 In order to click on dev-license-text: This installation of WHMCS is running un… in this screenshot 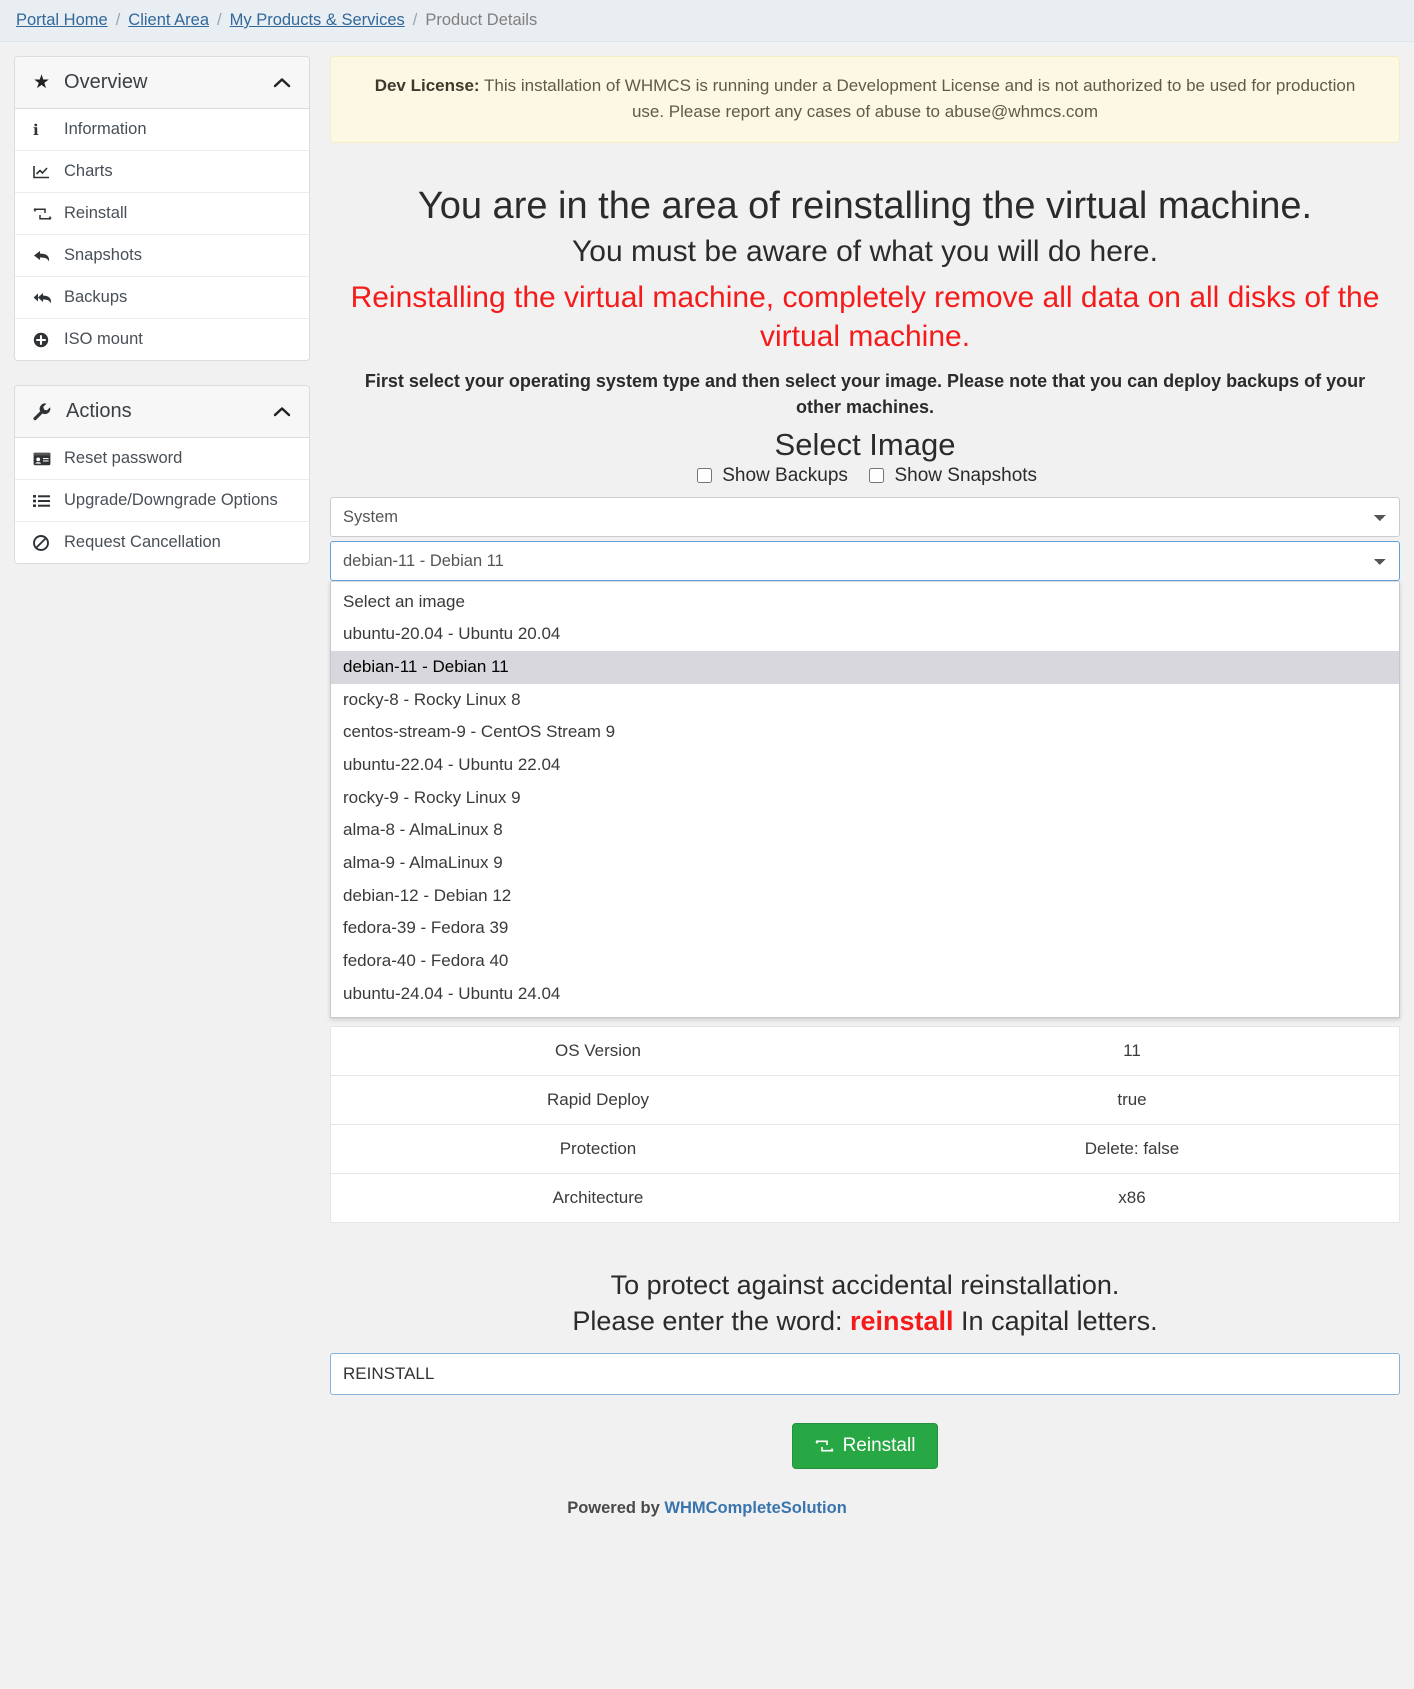, I will do `click(920, 99)`.